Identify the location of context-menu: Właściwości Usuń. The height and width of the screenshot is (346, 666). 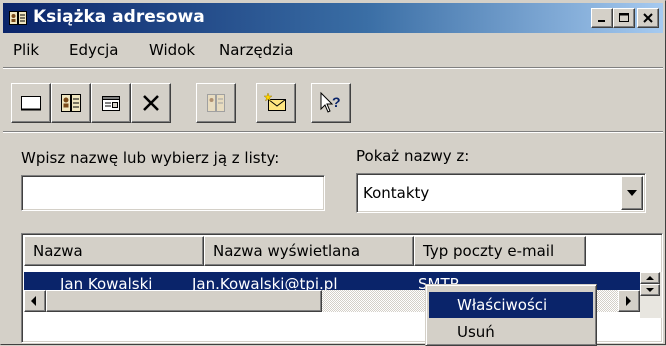
(511, 315).